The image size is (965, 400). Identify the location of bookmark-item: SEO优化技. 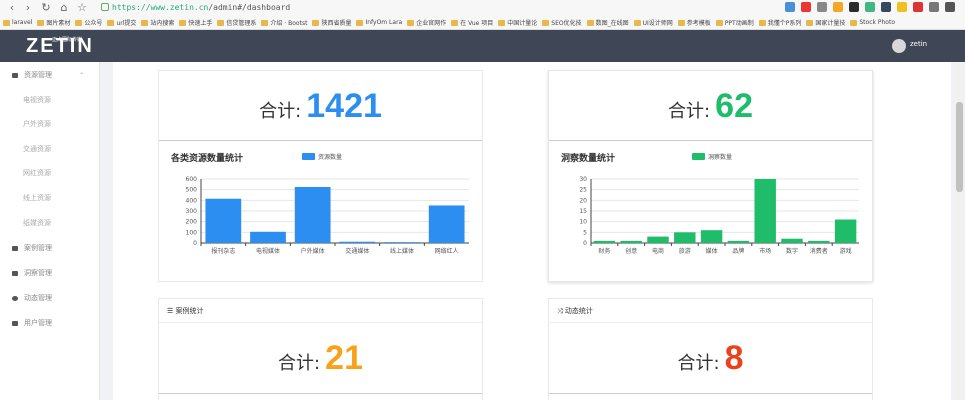
(562, 22).